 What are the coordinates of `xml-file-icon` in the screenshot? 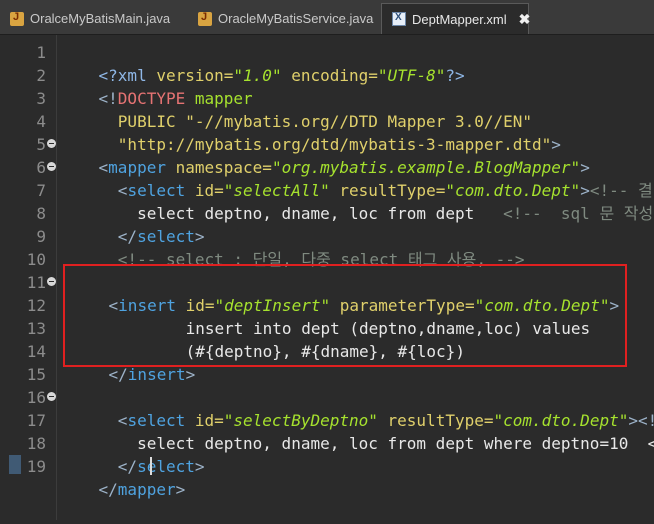 It's located at (399, 19).